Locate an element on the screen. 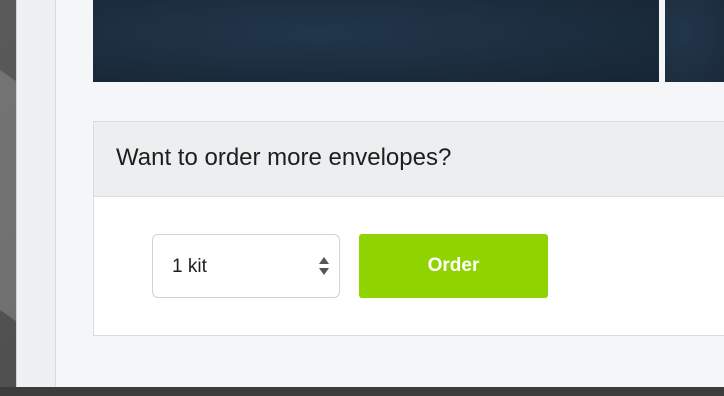 Image resolution: width=724 pixels, height=396 pixels. quantity-select: 1 kit is located at coordinates (246, 266).